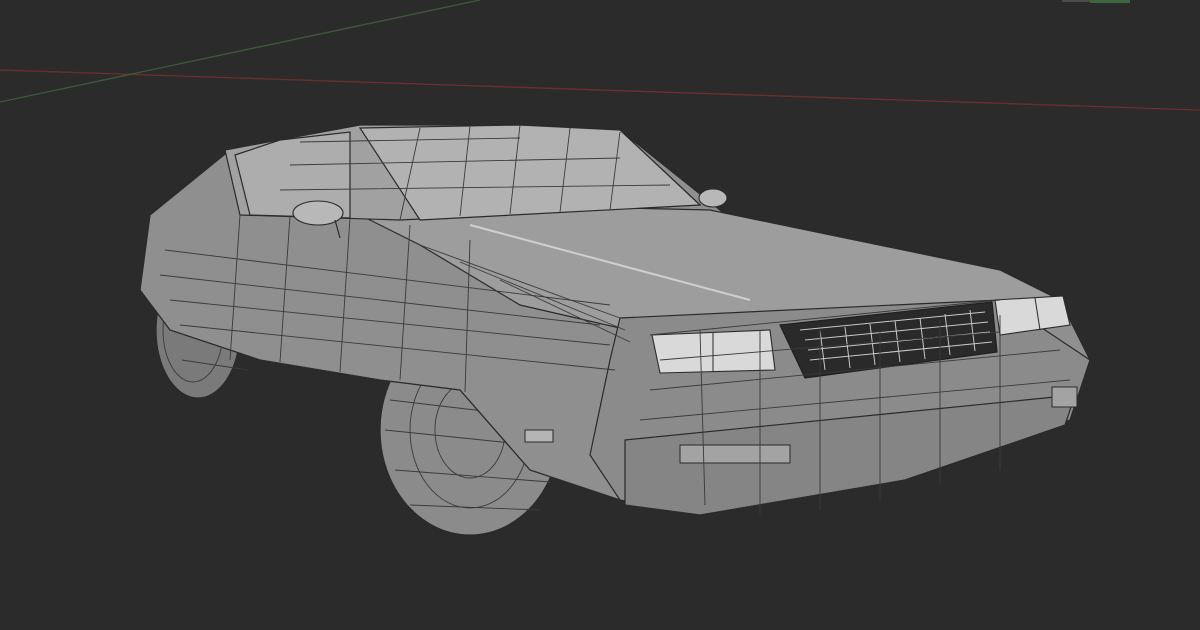 This screenshot has width=1200, height=630. I want to click on x-axis-line, so click(600, 90).